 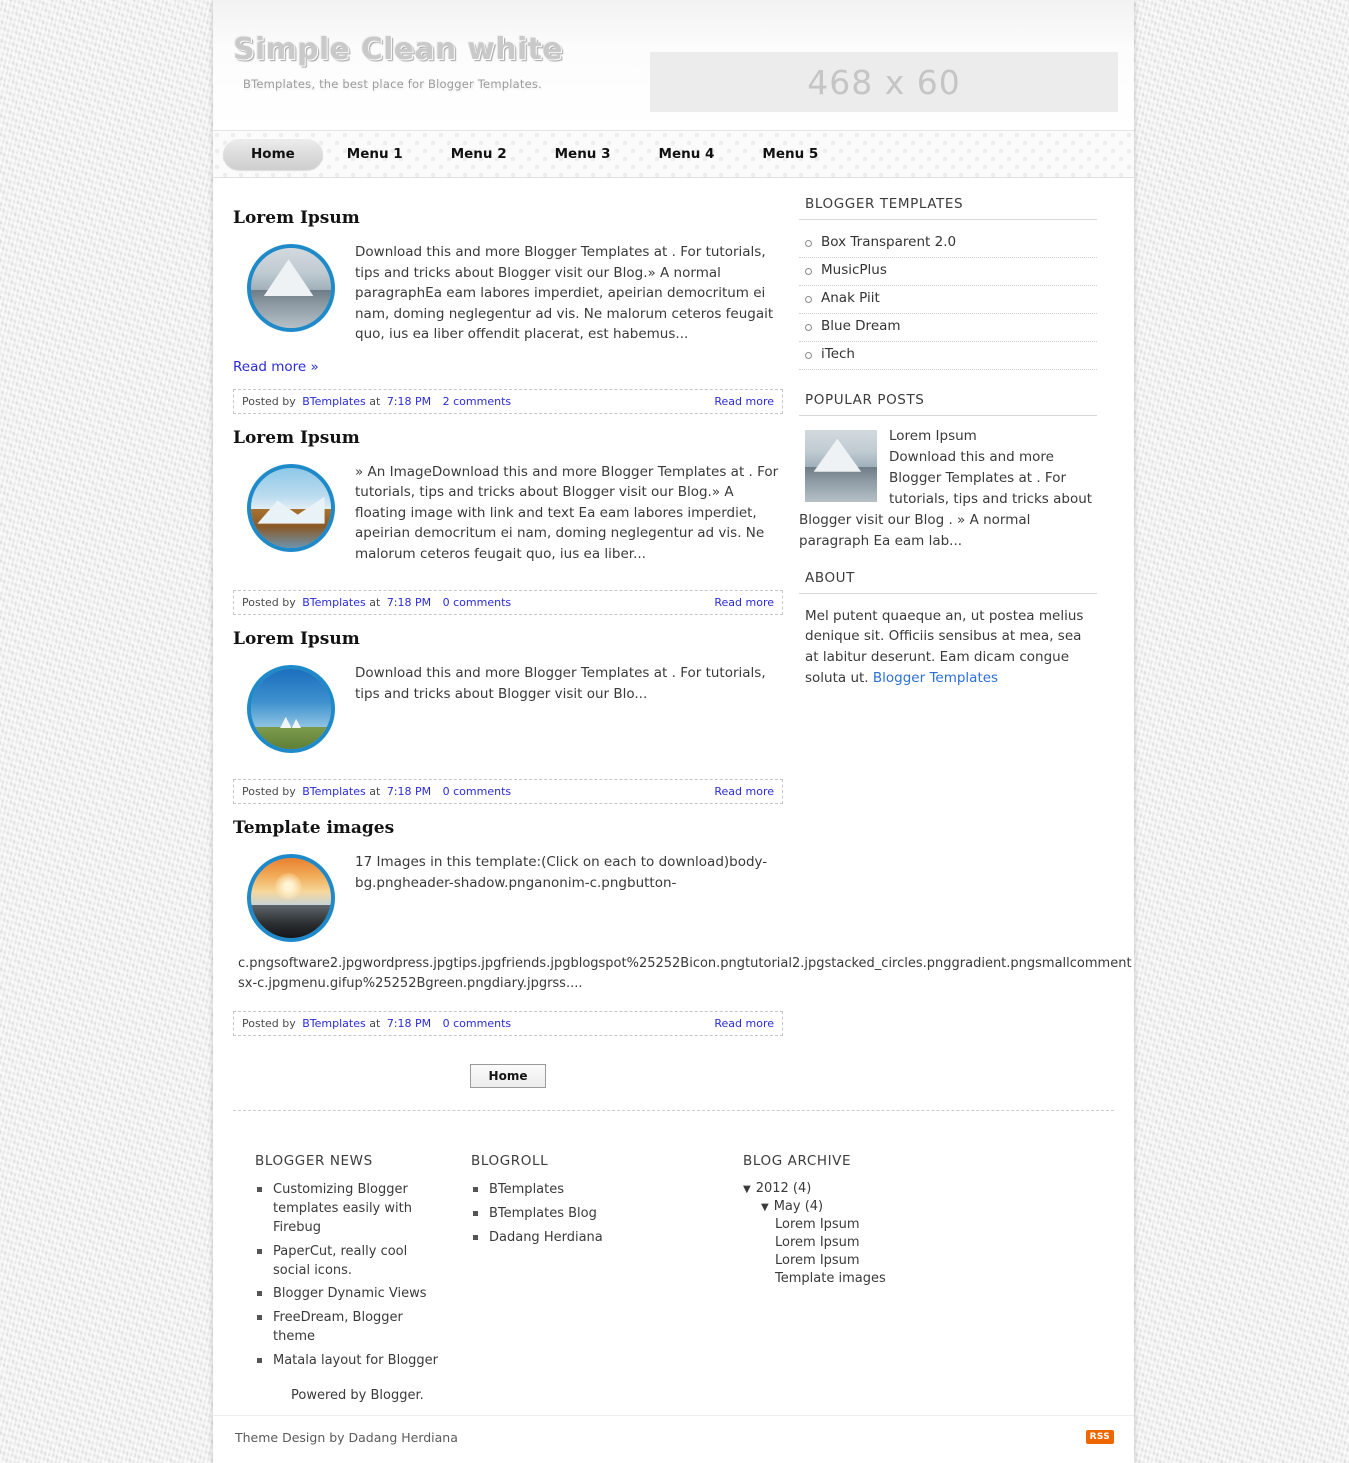 I want to click on archive-year-label: 2012 (4), so click(x=783, y=1189).